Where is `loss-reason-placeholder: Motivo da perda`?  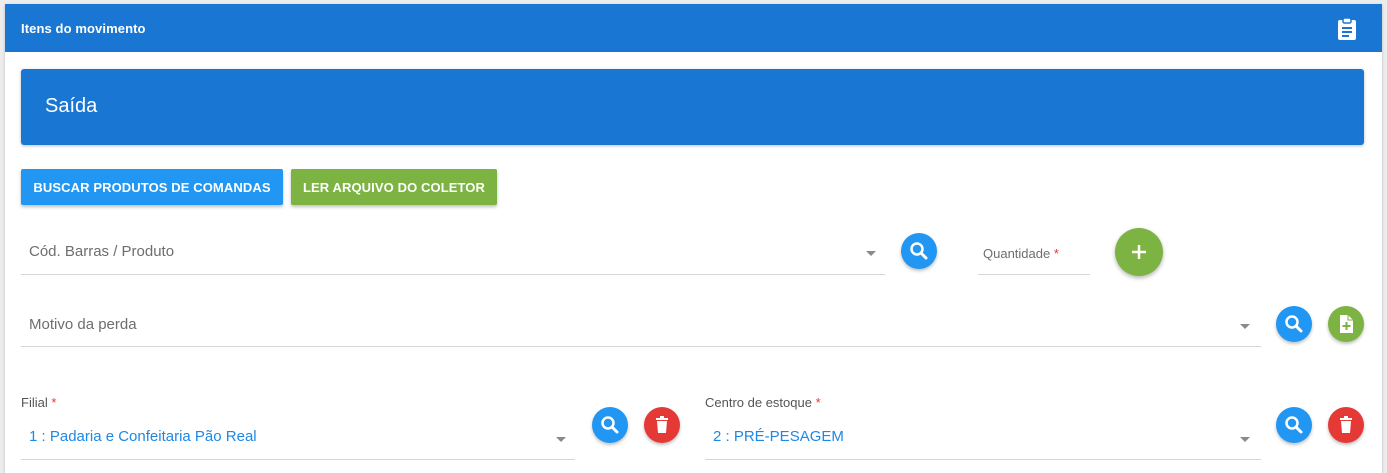
loss-reason-placeholder: Motivo da perda is located at coordinates (83, 324).